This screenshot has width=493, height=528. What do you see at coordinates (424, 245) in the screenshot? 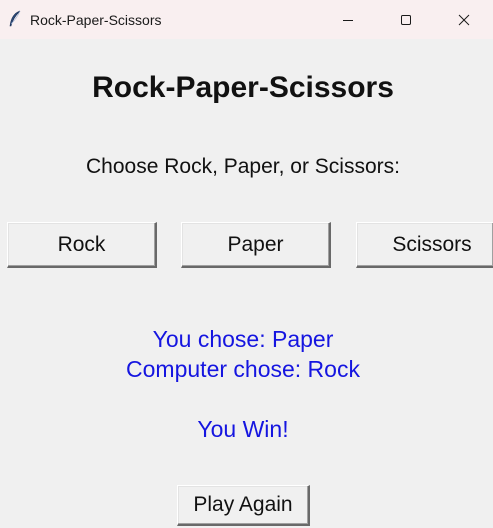
I see `scissors-button: Scissors` at bounding box center [424, 245].